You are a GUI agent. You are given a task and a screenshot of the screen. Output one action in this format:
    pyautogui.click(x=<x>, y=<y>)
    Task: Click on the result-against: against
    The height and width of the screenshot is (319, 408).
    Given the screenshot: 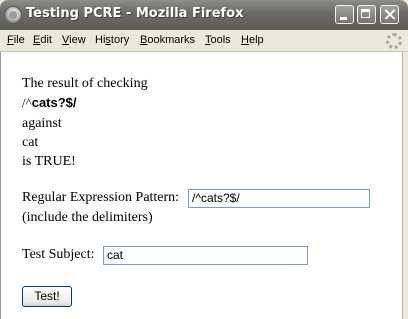 What is the action you would take?
    pyautogui.click(x=42, y=123)
    